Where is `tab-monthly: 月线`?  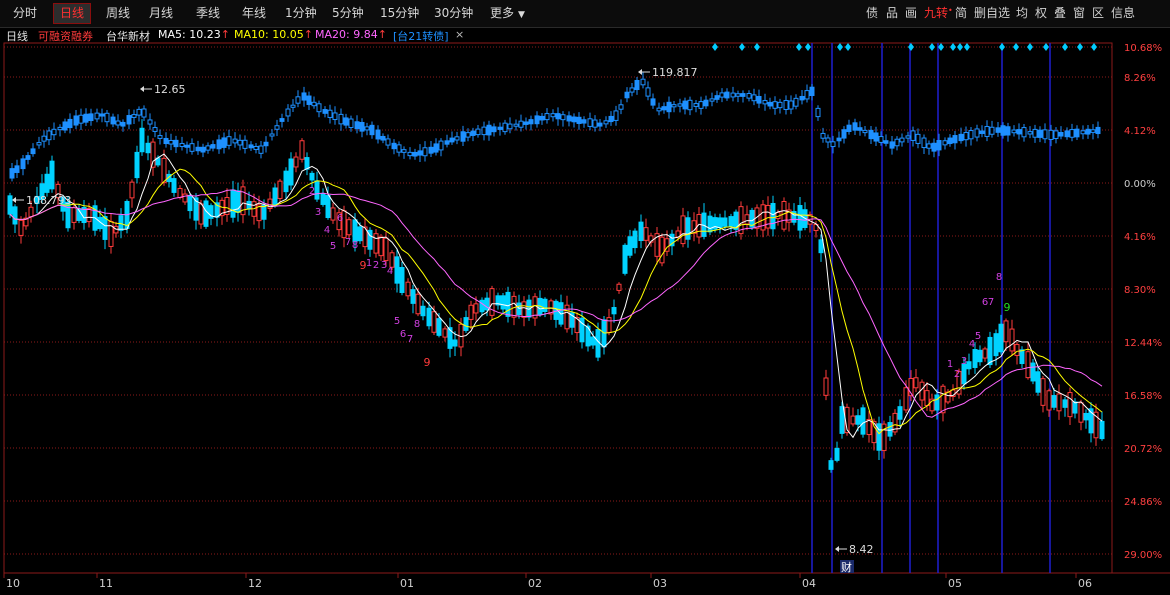 tab-monthly: 月线 is located at coordinates (161, 13).